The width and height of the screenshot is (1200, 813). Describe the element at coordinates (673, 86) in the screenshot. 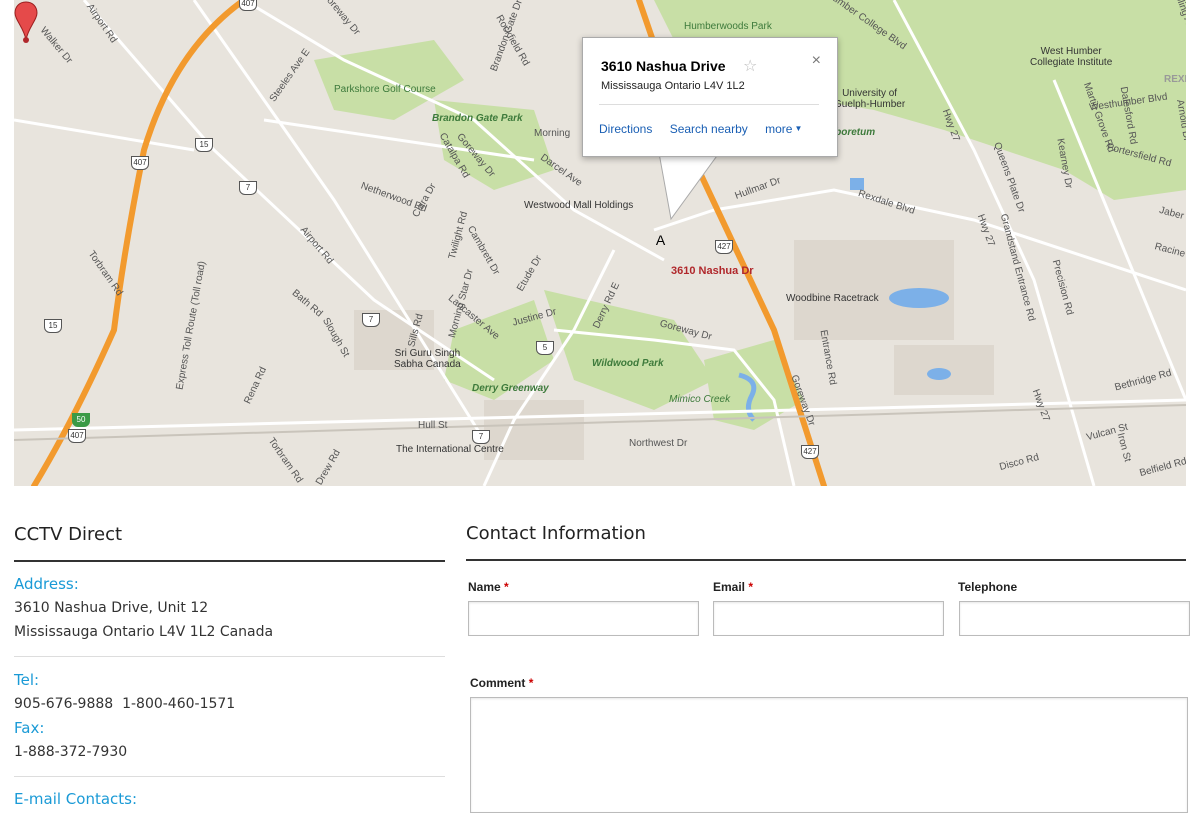

I see `popup-address: Mississauga Ontario L4V 1L2` at that location.